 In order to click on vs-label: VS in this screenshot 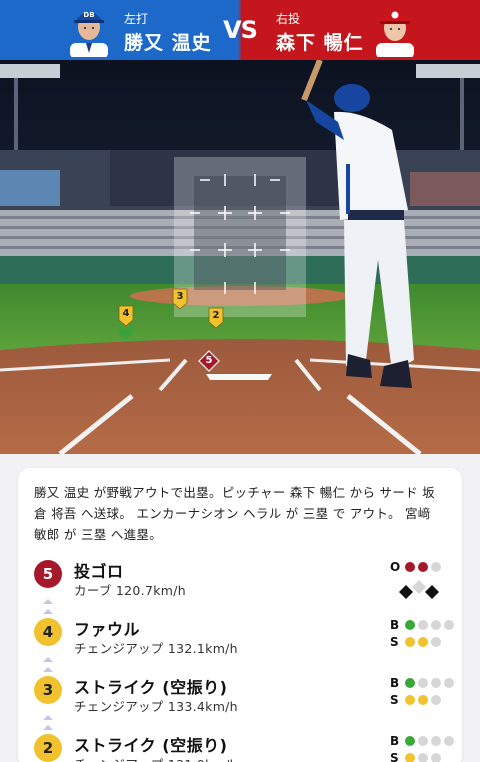, I will do `click(240, 30)`.